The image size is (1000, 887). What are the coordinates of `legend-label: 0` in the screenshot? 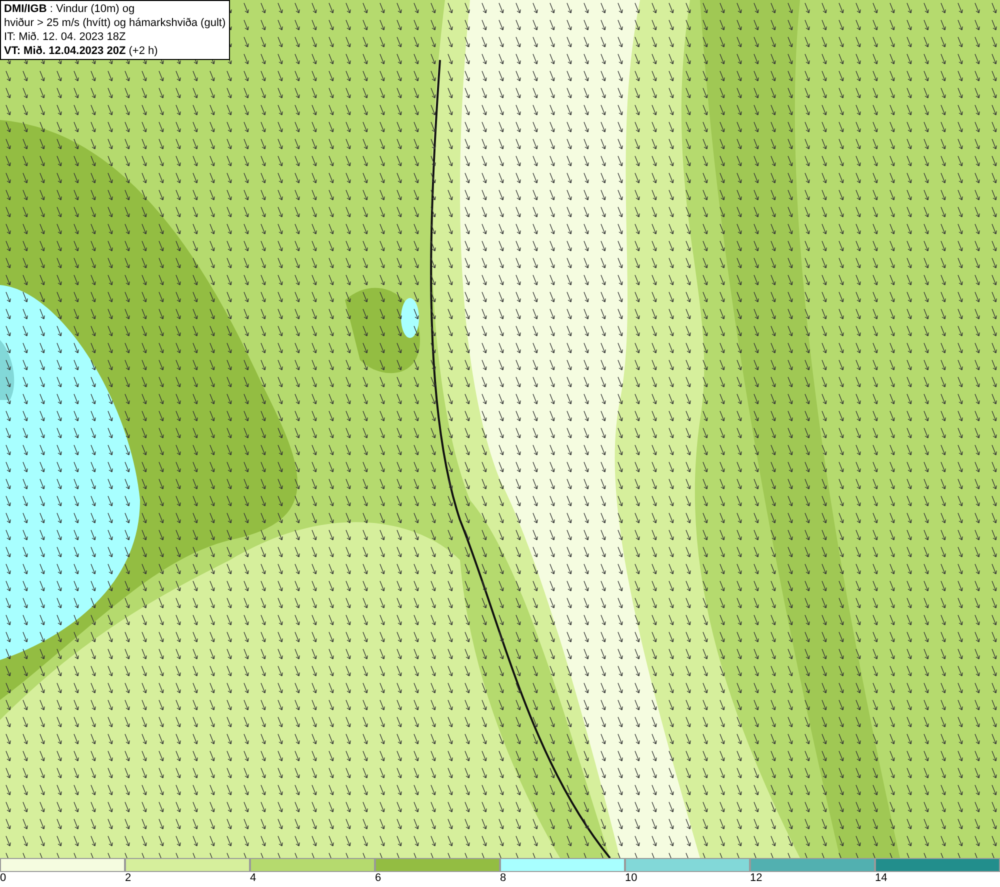 It's located at (3, 878).